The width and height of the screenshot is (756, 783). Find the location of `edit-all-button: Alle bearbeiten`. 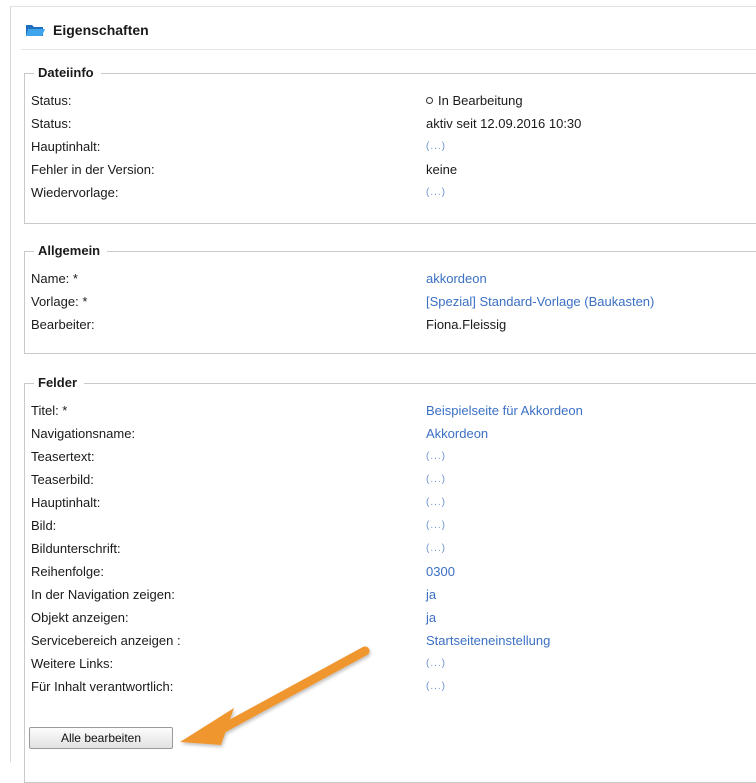

edit-all-button: Alle bearbeiten is located at coordinates (101, 738).